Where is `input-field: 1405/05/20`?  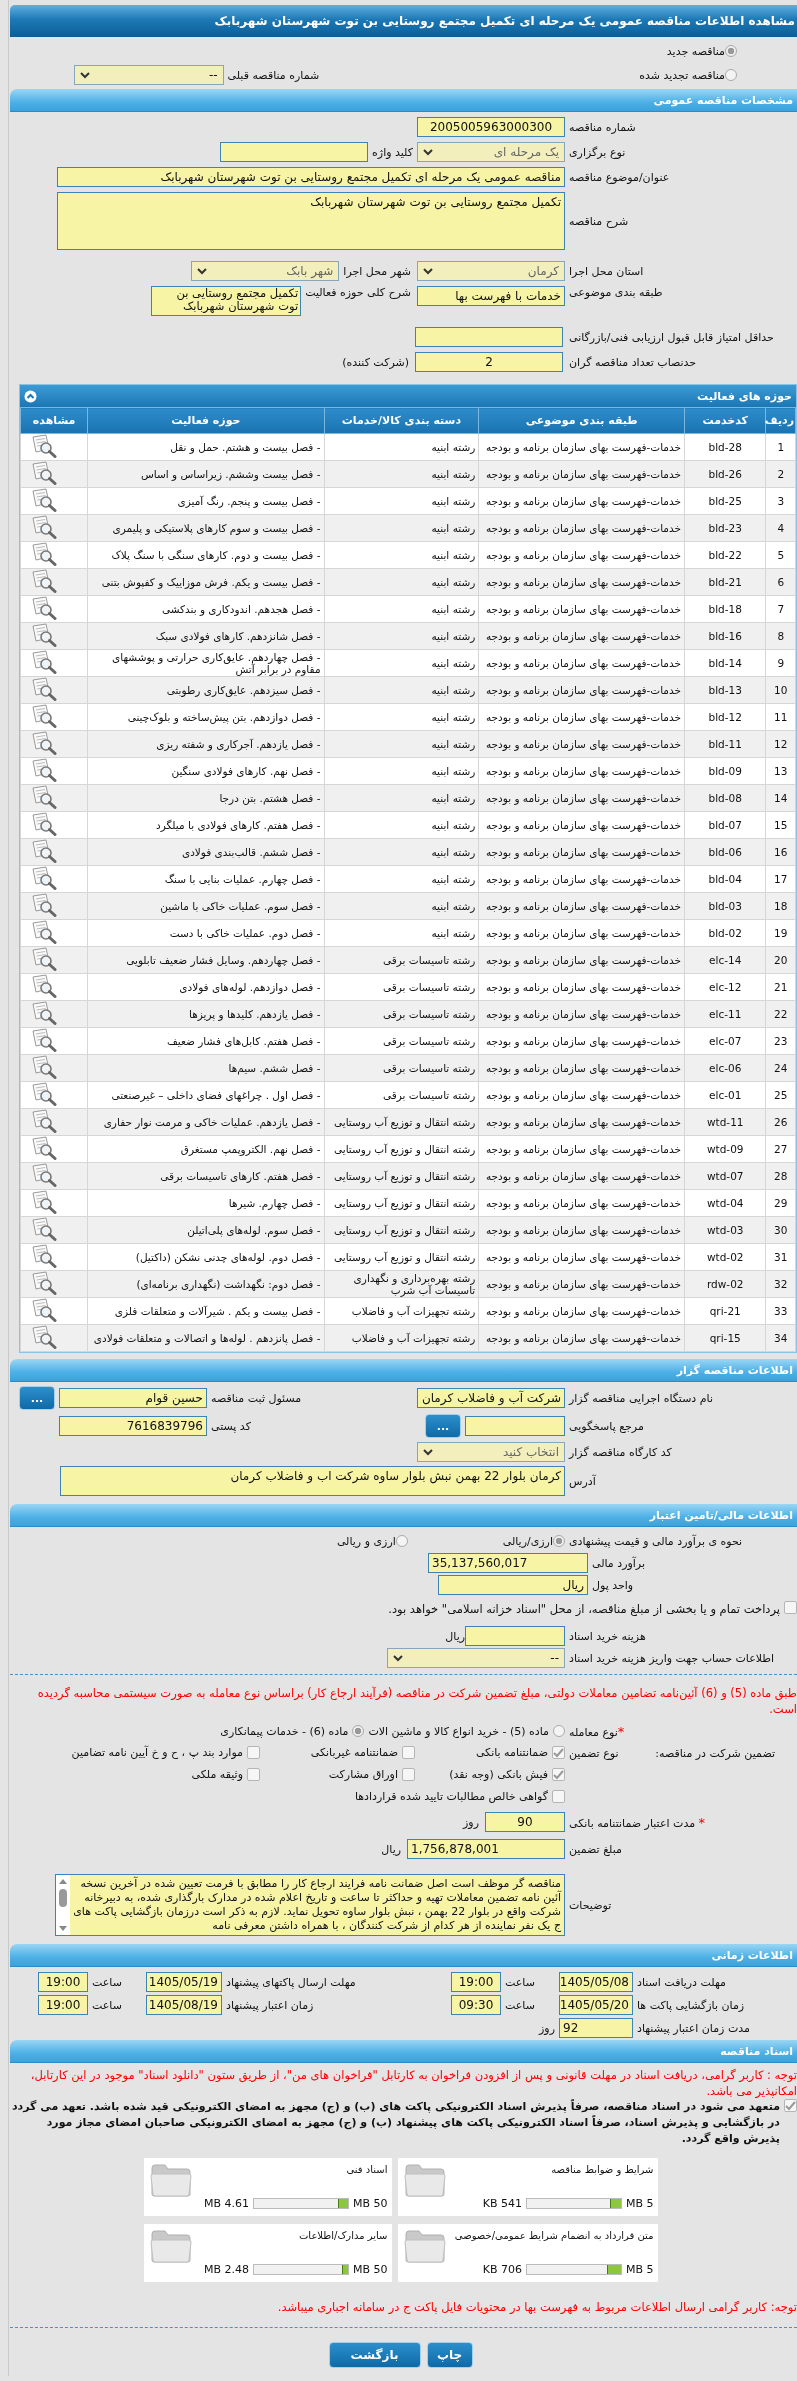 input-field: 1405/05/20 is located at coordinates (596, 2005).